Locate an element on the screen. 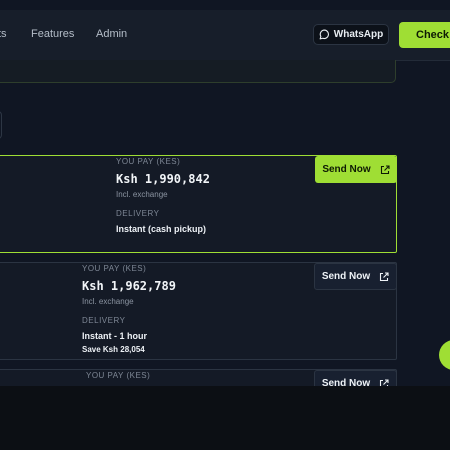 The image size is (450, 450). nav-link-features: Features is located at coordinates (52, 34).